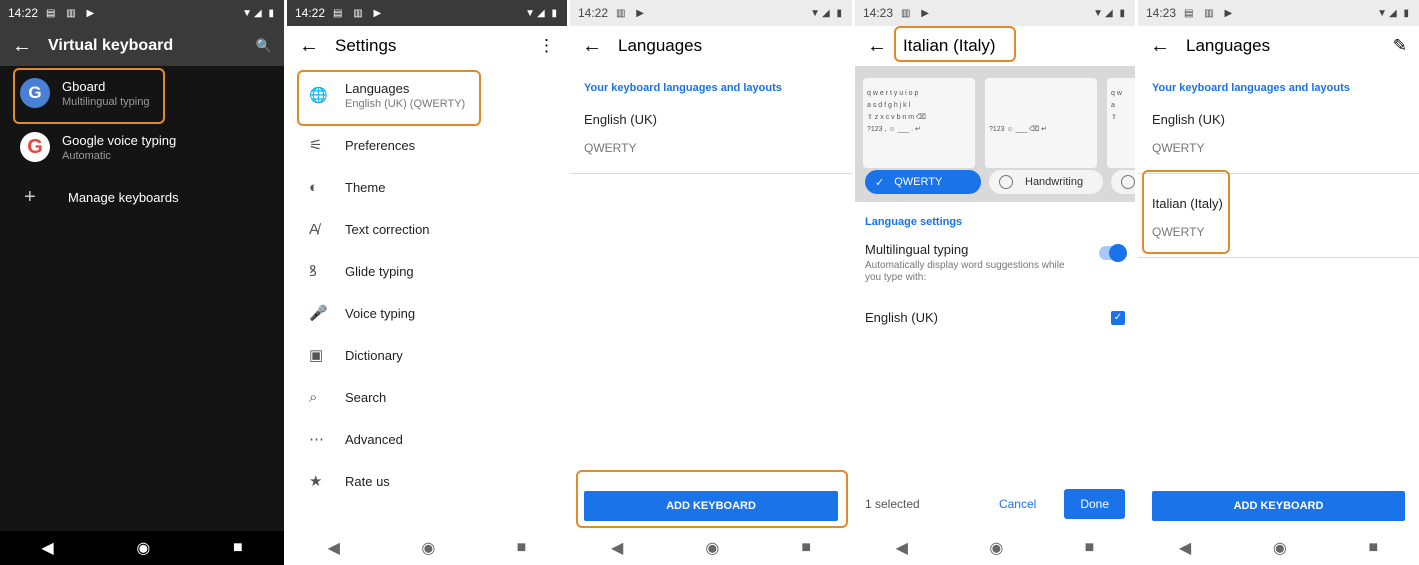 The height and width of the screenshot is (565, 1419). Describe the element at coordinates (427, 397) in the screenshot. I see `settings-item-search: ⌕ Search` at that location.